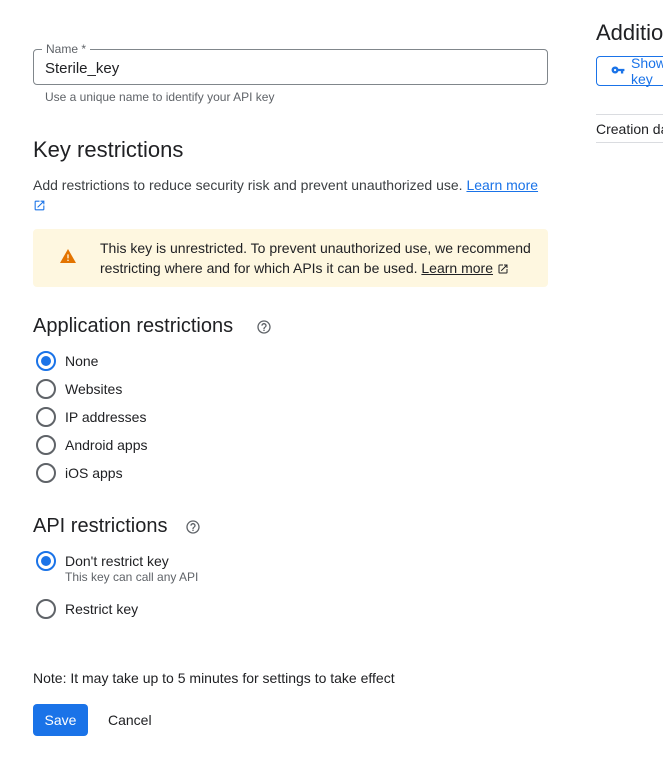 The width and height of the screenshot is (663, 780). I want to click on creation-date-label: Creation date, so click(629, 129).